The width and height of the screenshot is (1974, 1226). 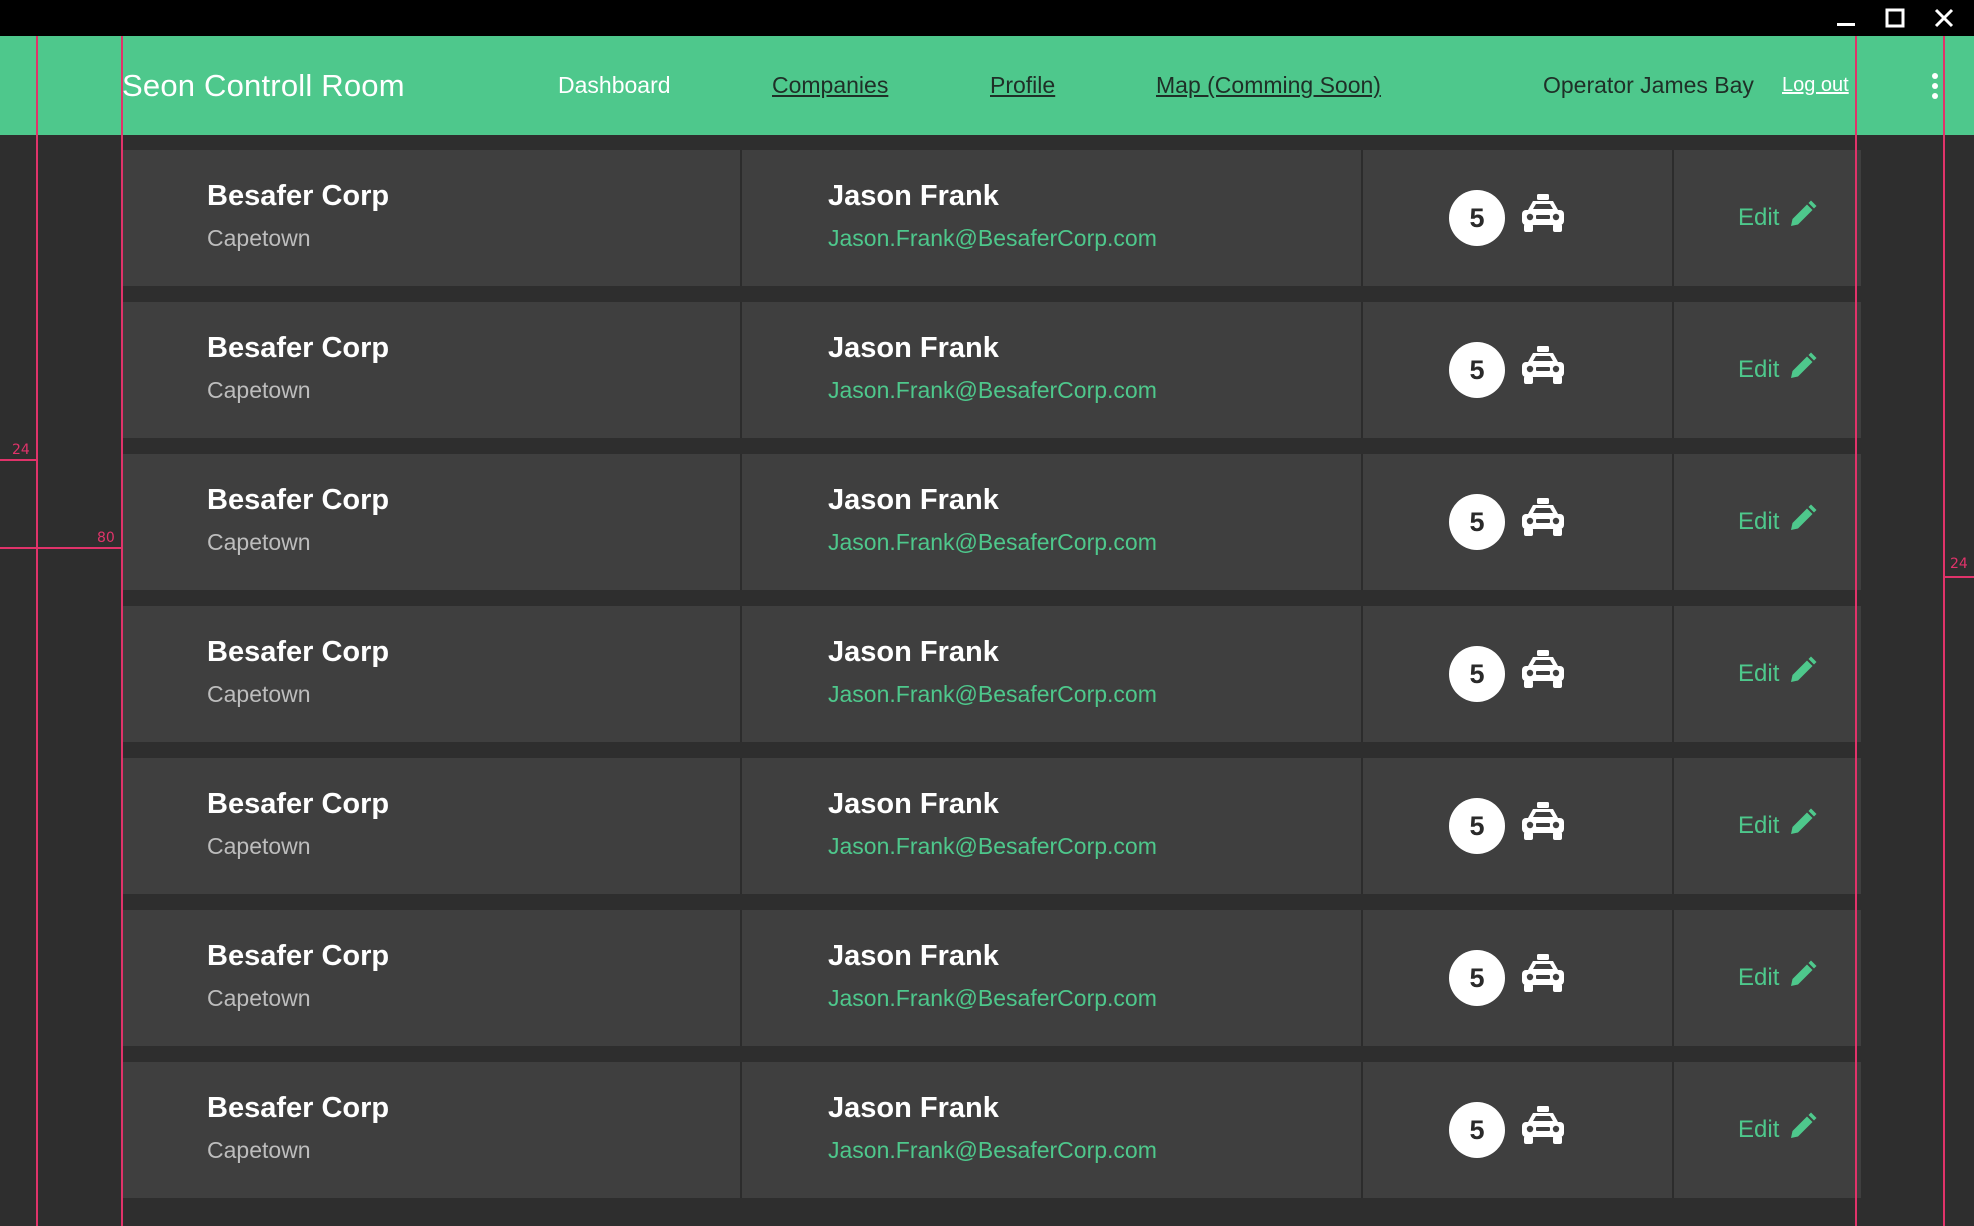 What do you see at coordinates (1648, 85) in the screenshot?
I see `operator-name: Operator James Bay` at bounding box center [1648, 85].